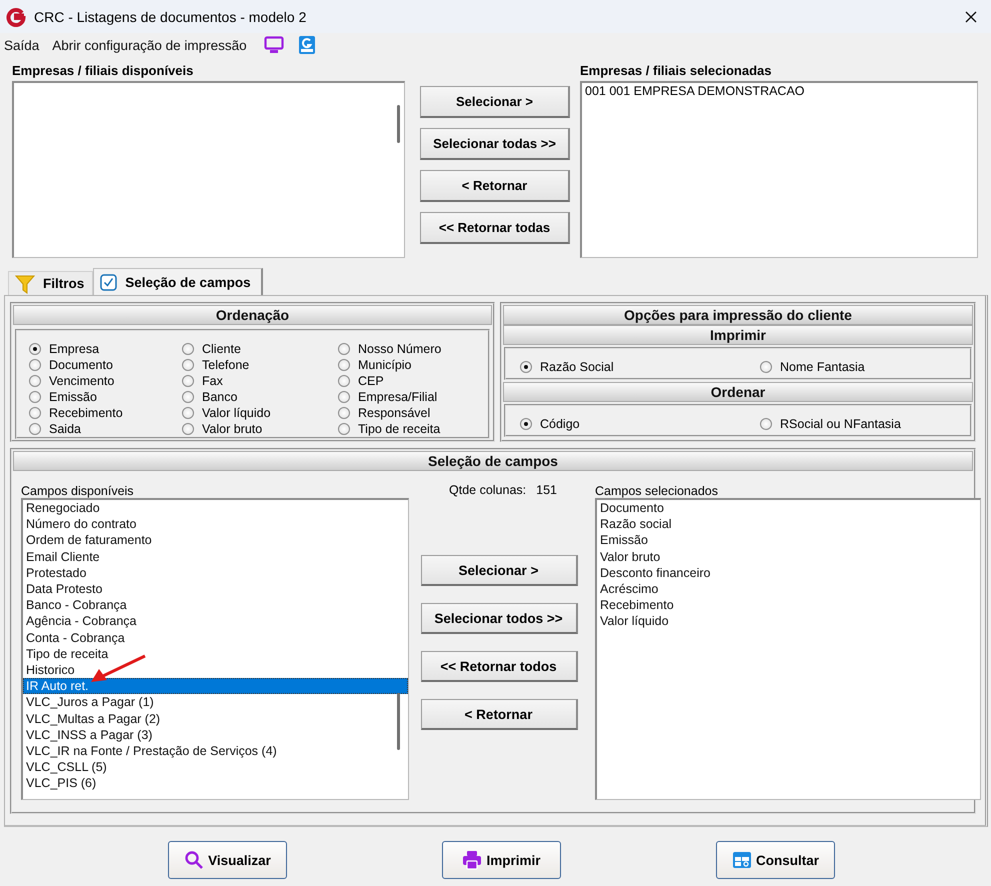 The image size is (991, 886). Describe the element at coordinates (51, 283) in the screenshot. I see `tab: Filtros` at that location.